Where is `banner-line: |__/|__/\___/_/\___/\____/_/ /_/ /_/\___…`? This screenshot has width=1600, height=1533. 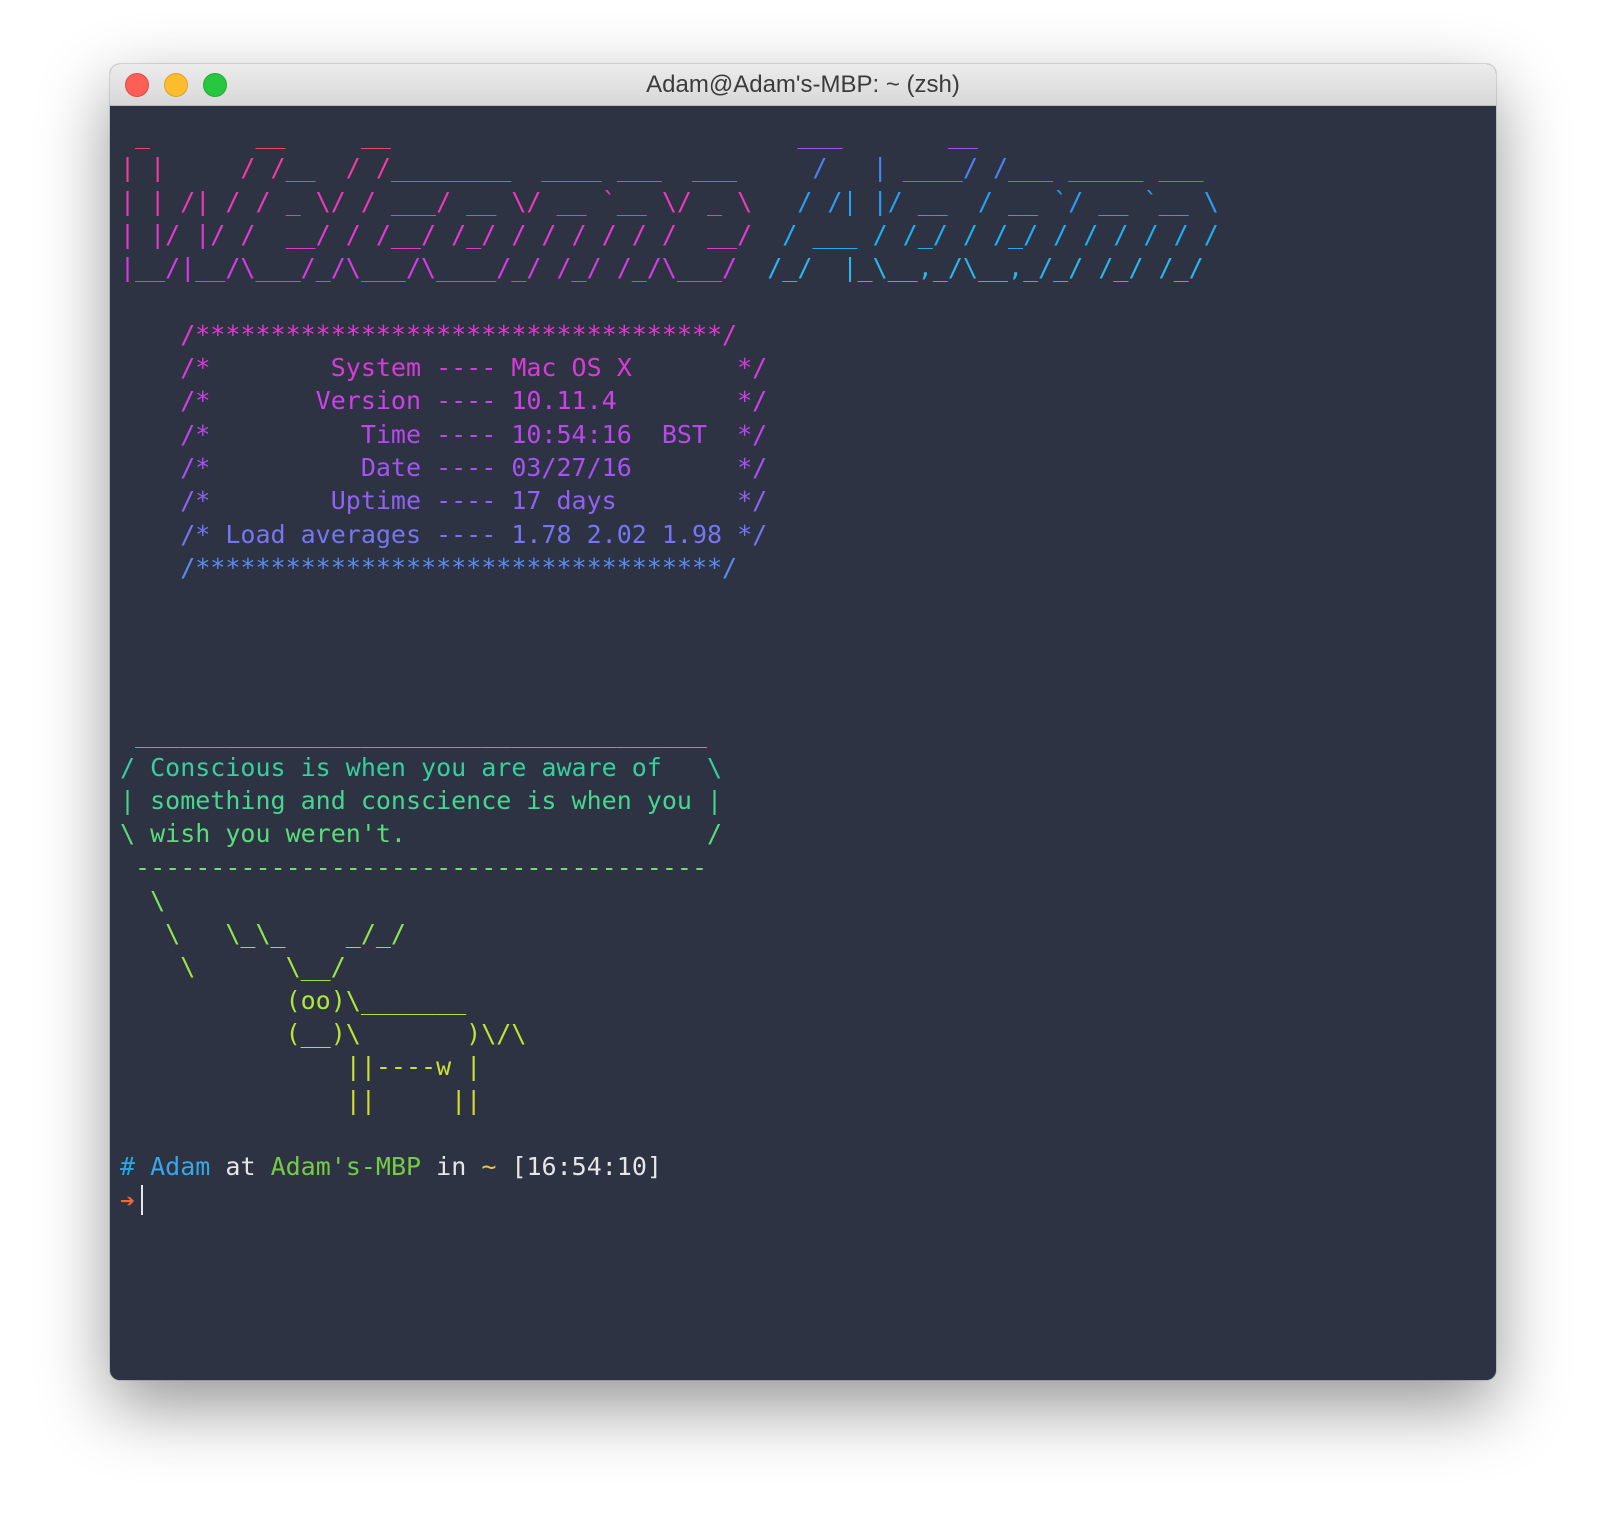
banner-line: |__/|__/\___/_/\___/\____/_/ /_/ /_/\___… is located at coordinates (808, 267).